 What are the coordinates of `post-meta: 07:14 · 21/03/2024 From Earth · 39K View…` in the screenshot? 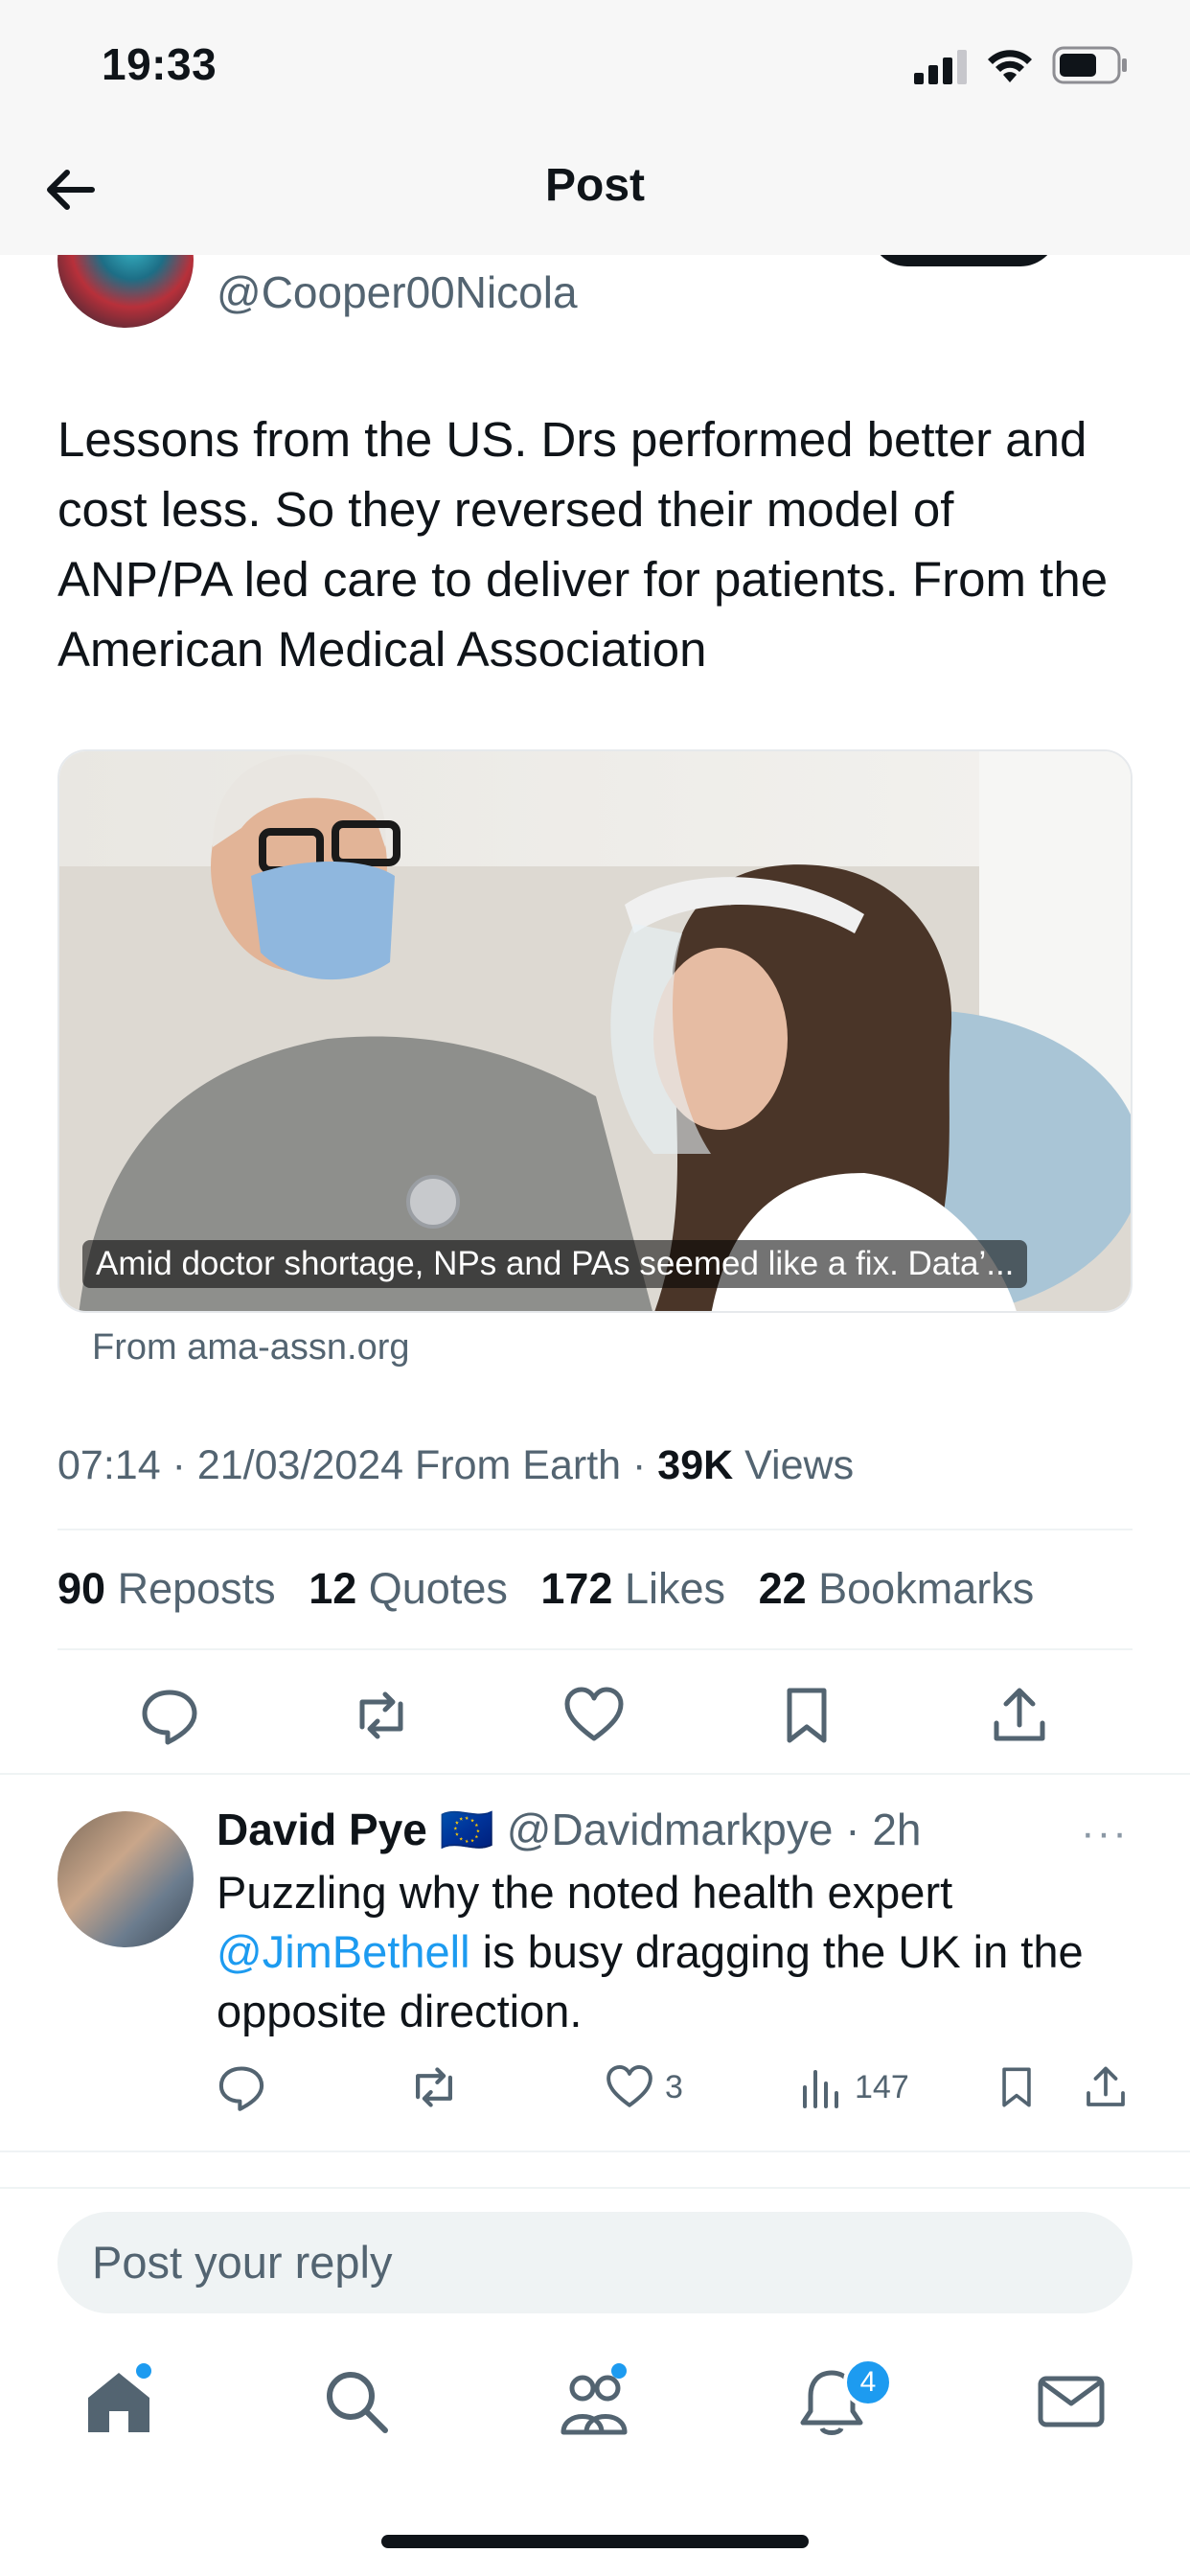 It's located at (456, 1465).